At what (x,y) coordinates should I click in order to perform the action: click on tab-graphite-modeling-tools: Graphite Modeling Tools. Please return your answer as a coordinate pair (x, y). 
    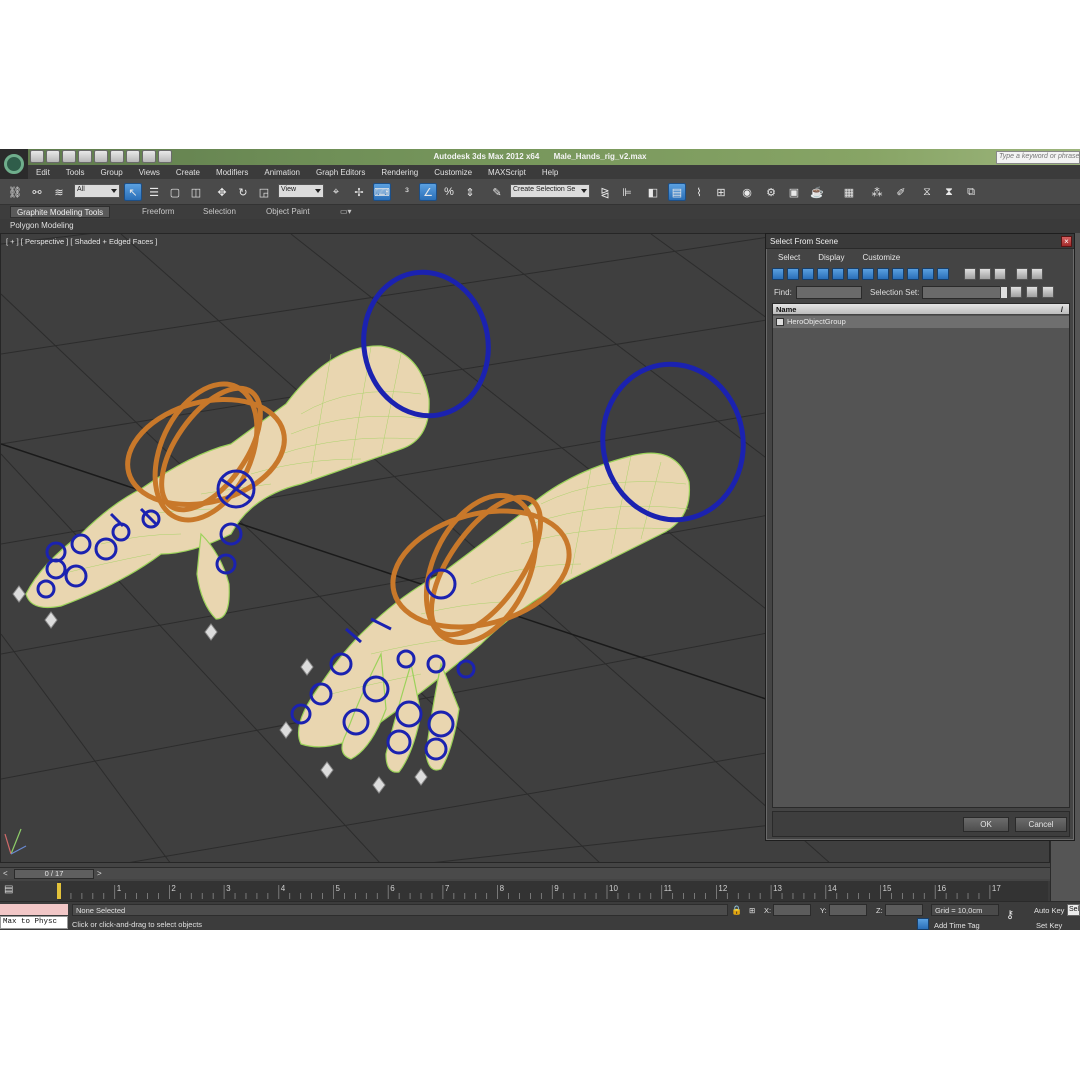
    Looking at the image, I should click on (60, 212).